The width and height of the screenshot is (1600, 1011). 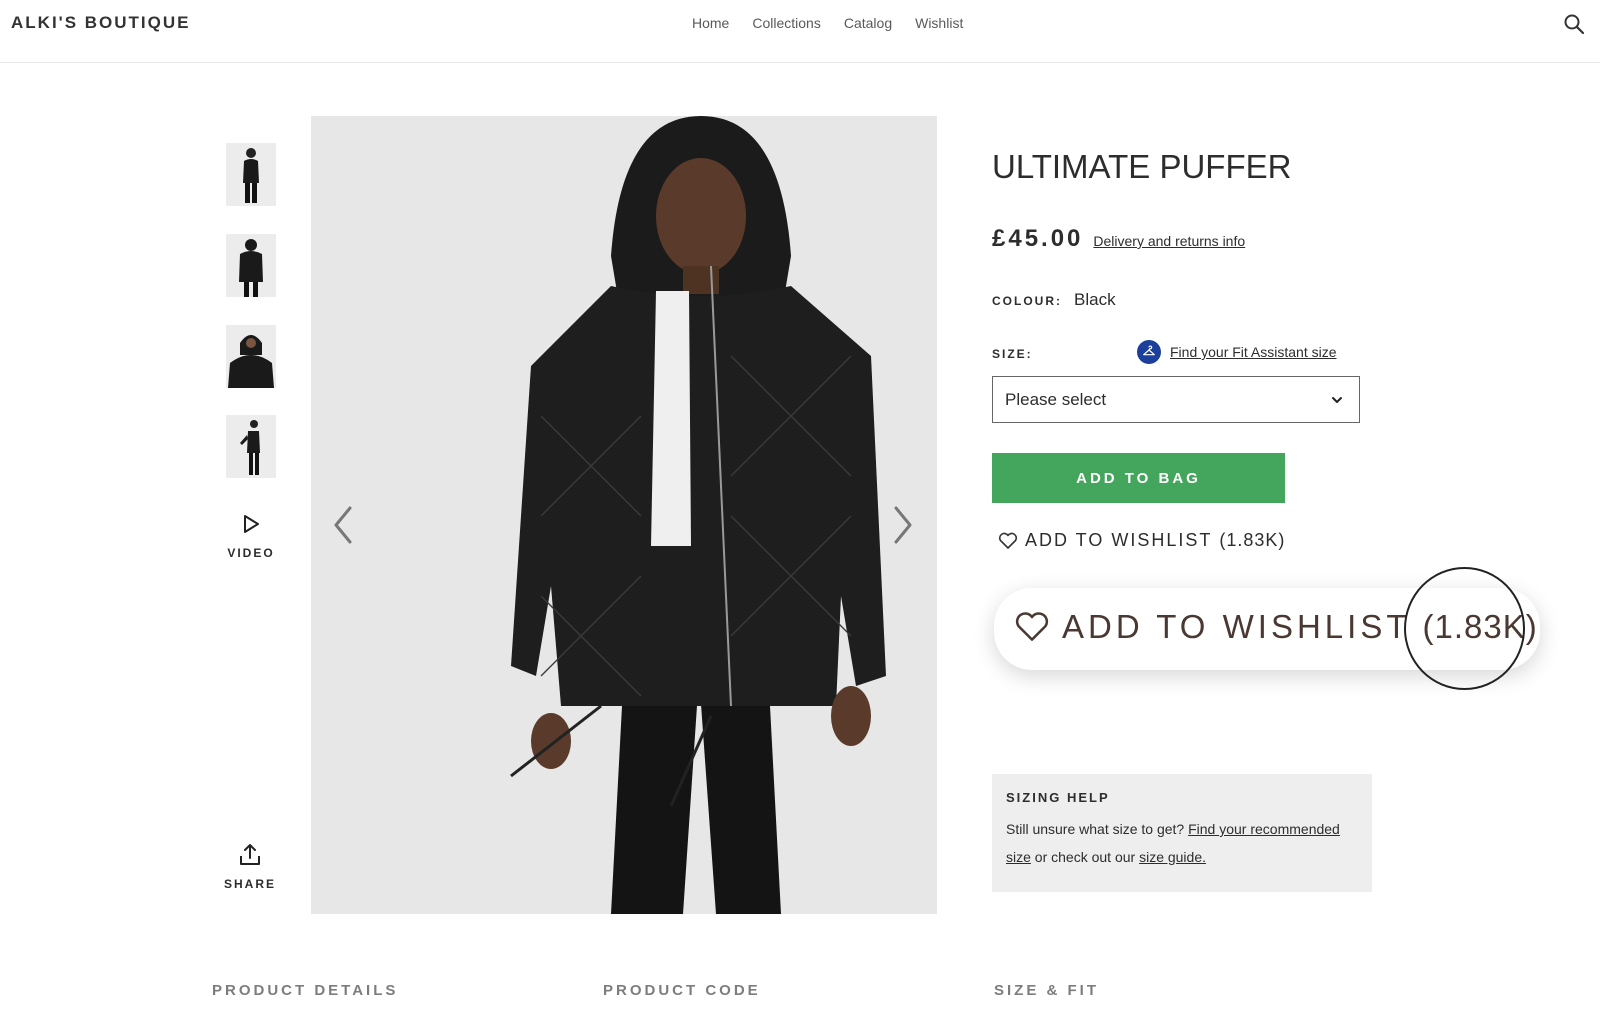 What do you see at coordinates (1080, 578) in the screenshot?
I see `callout-tail` at bounding box center [1080, 578].